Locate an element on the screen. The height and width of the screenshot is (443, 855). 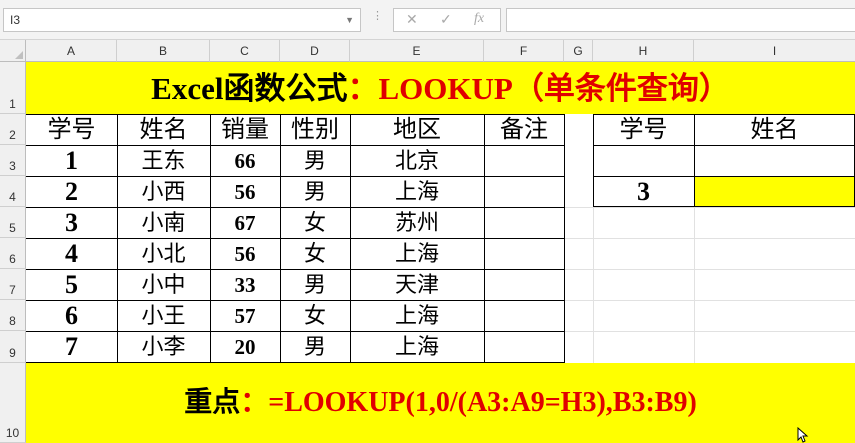
cell-region: 北京 is located at coordinates (417, 161).